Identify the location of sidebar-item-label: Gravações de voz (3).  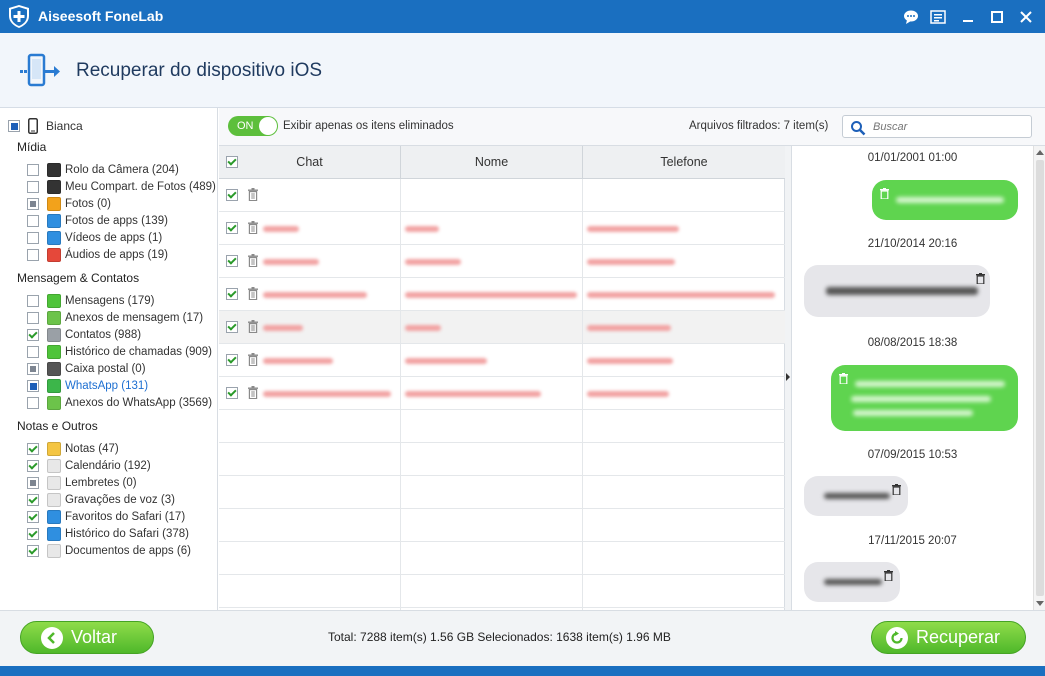
(120, 500).